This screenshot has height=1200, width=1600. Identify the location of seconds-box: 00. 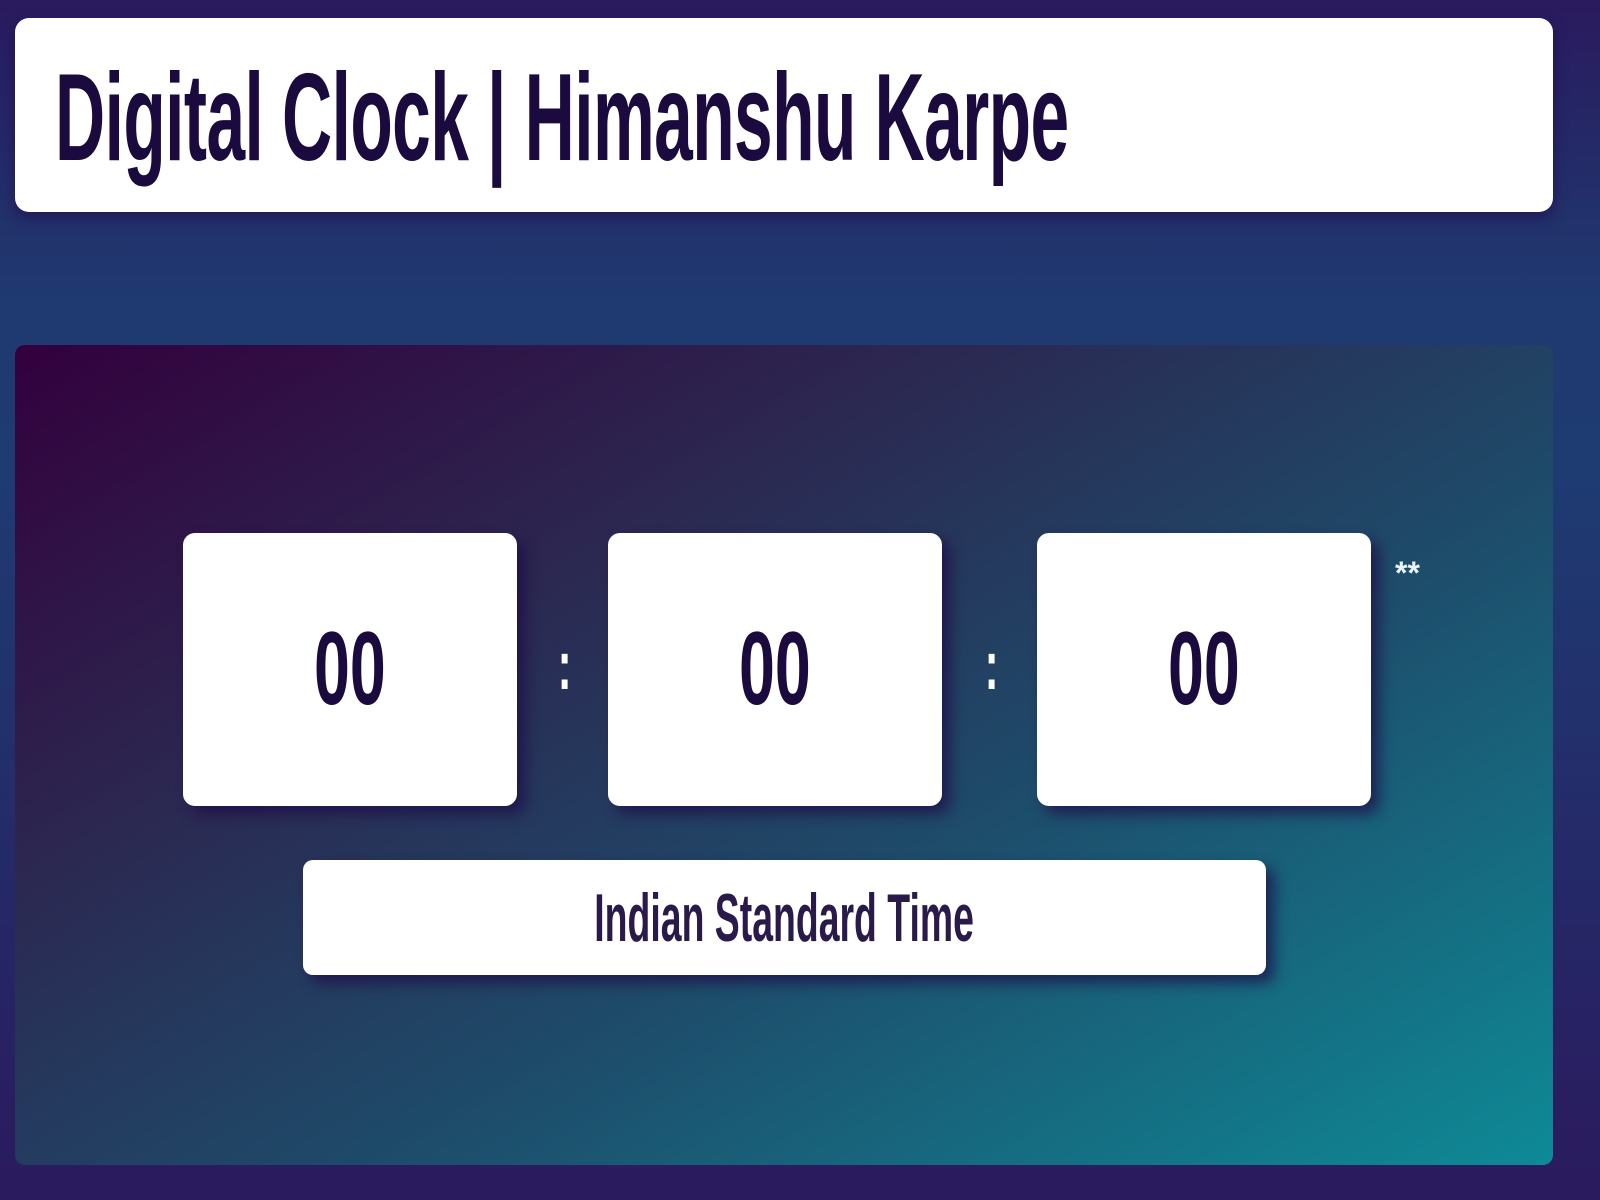
(1204, 669).